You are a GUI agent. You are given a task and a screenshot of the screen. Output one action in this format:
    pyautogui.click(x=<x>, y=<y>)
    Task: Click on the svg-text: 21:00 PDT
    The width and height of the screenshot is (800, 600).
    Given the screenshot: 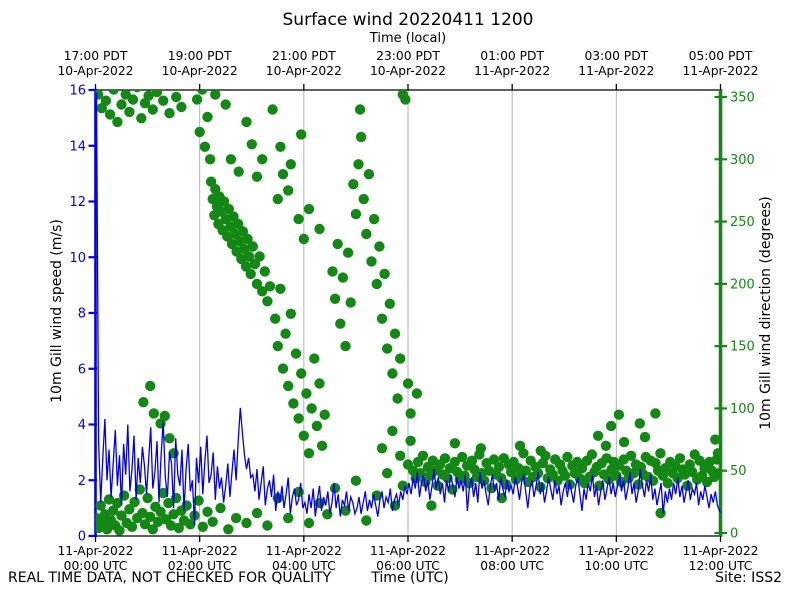 What is the action you would take?
    pyautogui.click(x=304, y=56)
    